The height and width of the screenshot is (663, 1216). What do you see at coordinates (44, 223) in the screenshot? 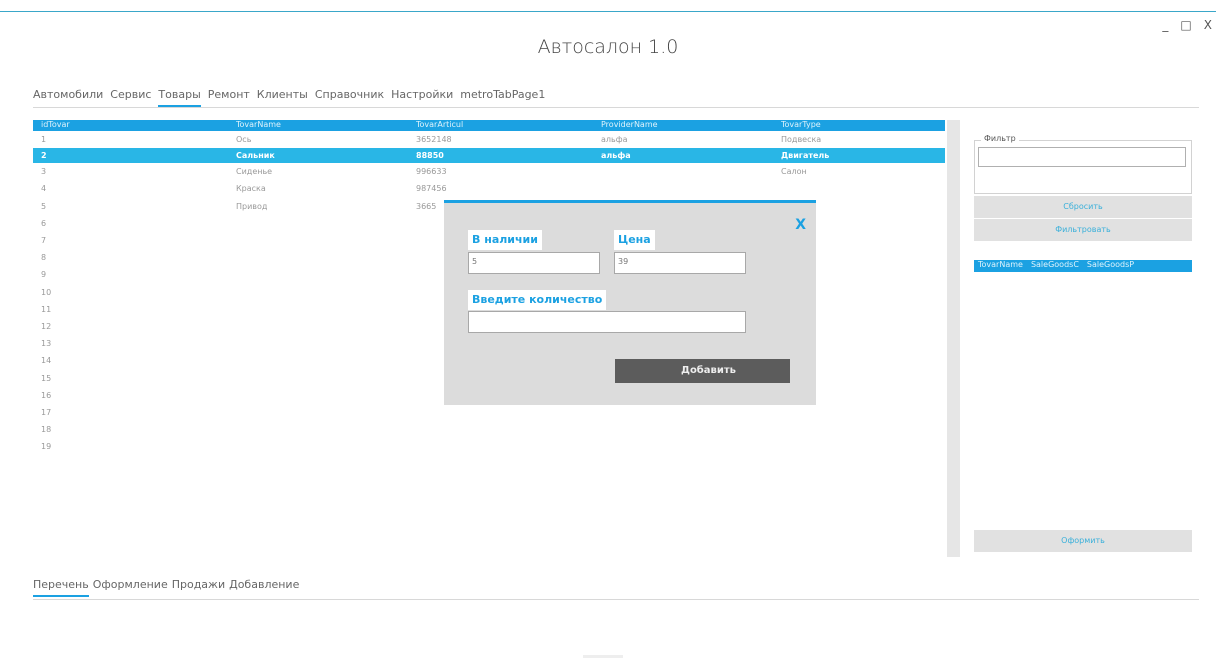
I see `table-cell: 6` at bounding box center [44, 223].